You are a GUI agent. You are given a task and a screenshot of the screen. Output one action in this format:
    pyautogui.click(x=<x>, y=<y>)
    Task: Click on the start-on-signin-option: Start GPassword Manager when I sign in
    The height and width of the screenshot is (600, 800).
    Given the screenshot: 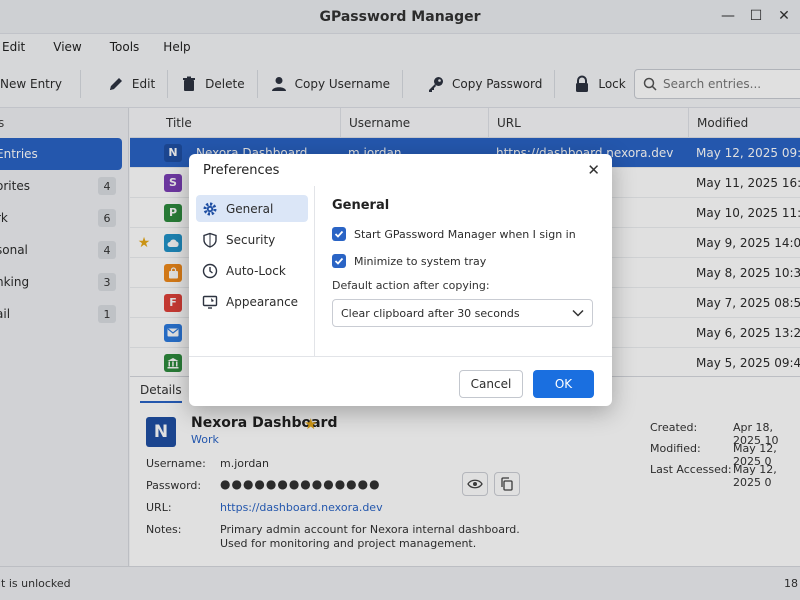 What is the action you would take?
    pyautogui.click(x=467, y=234)
    